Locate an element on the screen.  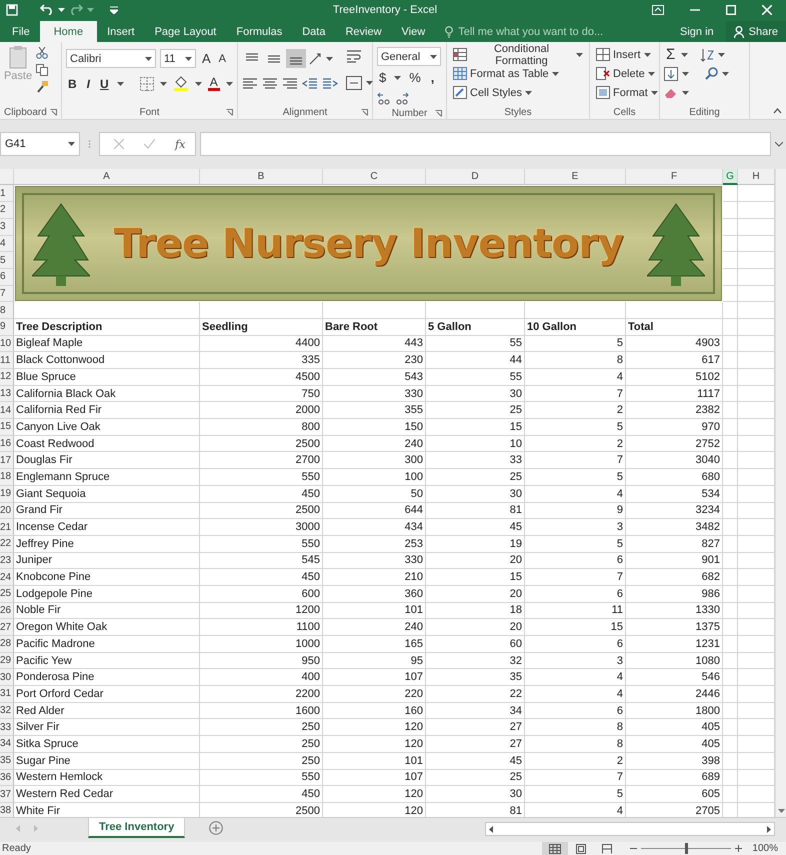
align-bottom-icon is located at coordinates (296, 58).